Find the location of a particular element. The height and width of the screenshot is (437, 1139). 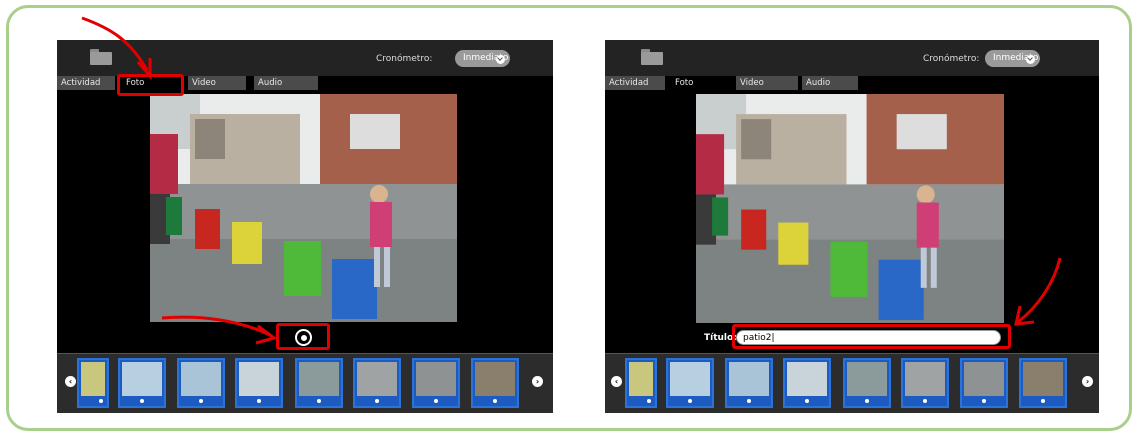

arrow-to-title-input is located at coordinates (1039, 290).